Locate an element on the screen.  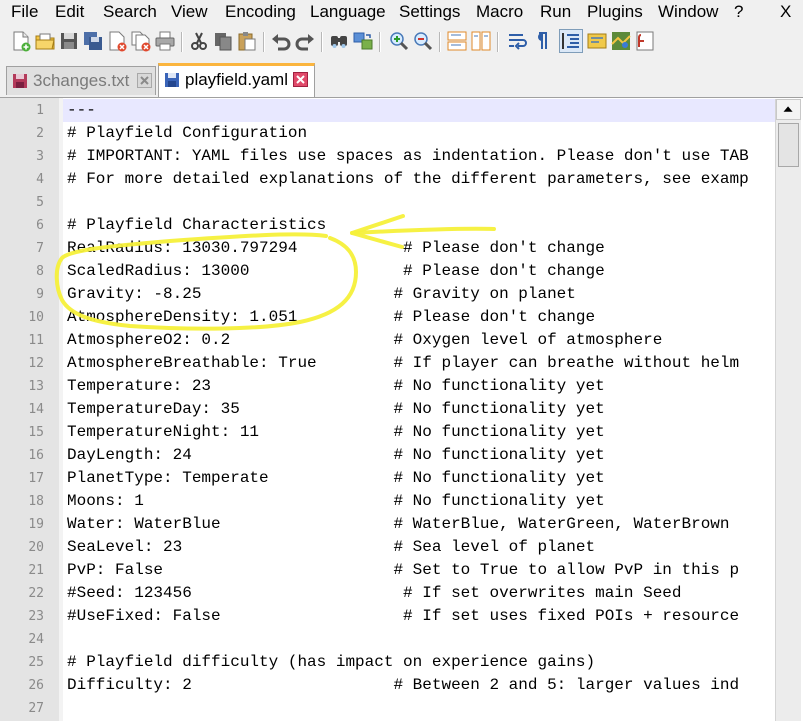
save-icon is located at coordinates (69, 41).